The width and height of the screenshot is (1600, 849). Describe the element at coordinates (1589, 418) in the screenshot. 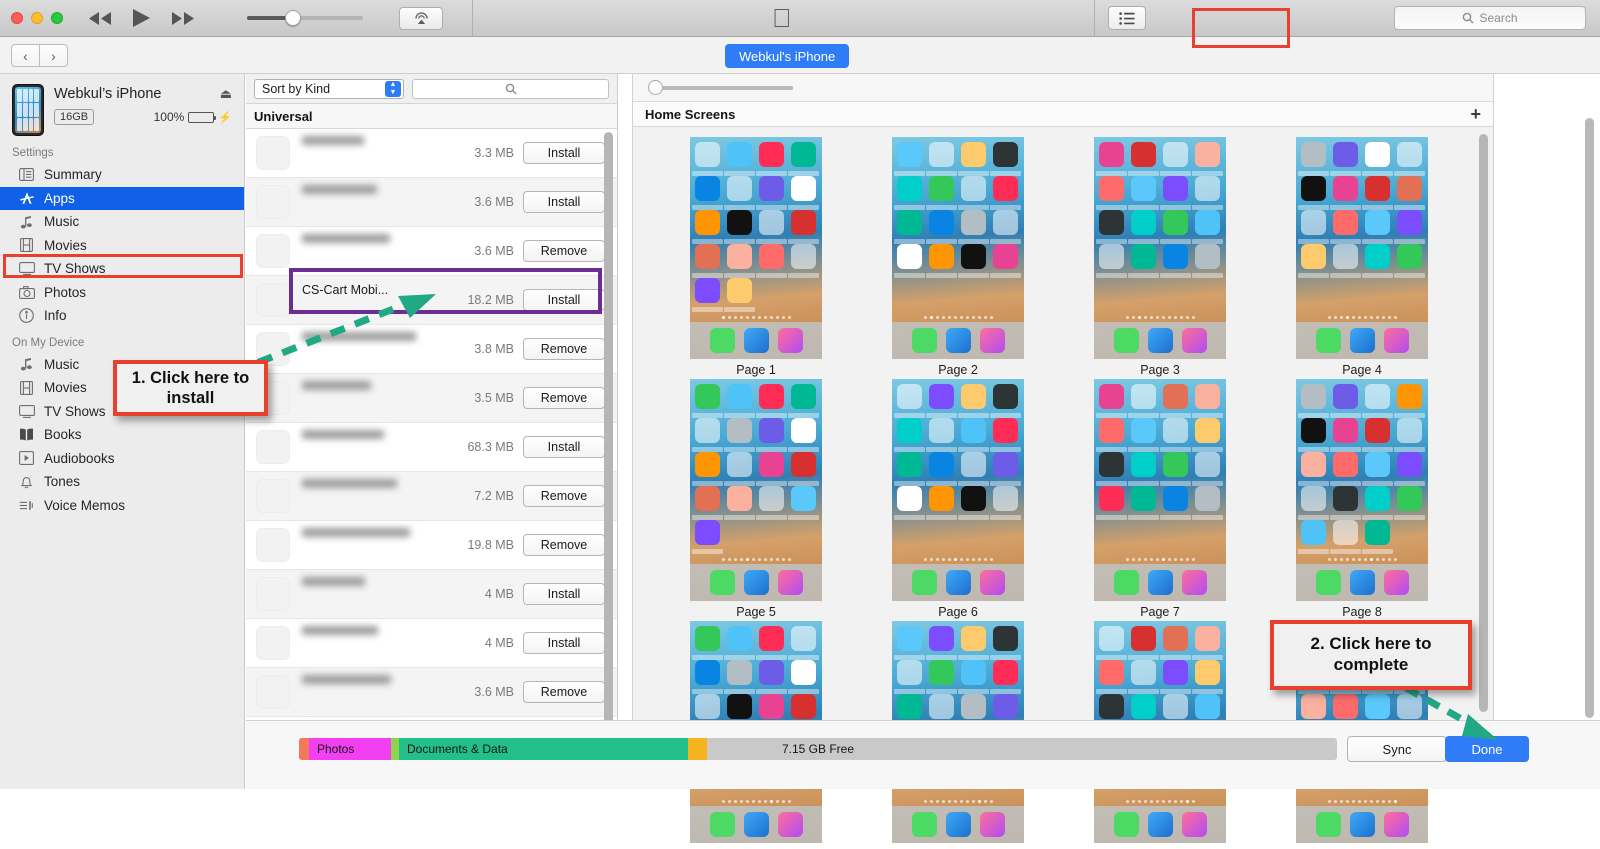

I see `window-scrollbar` at that location.